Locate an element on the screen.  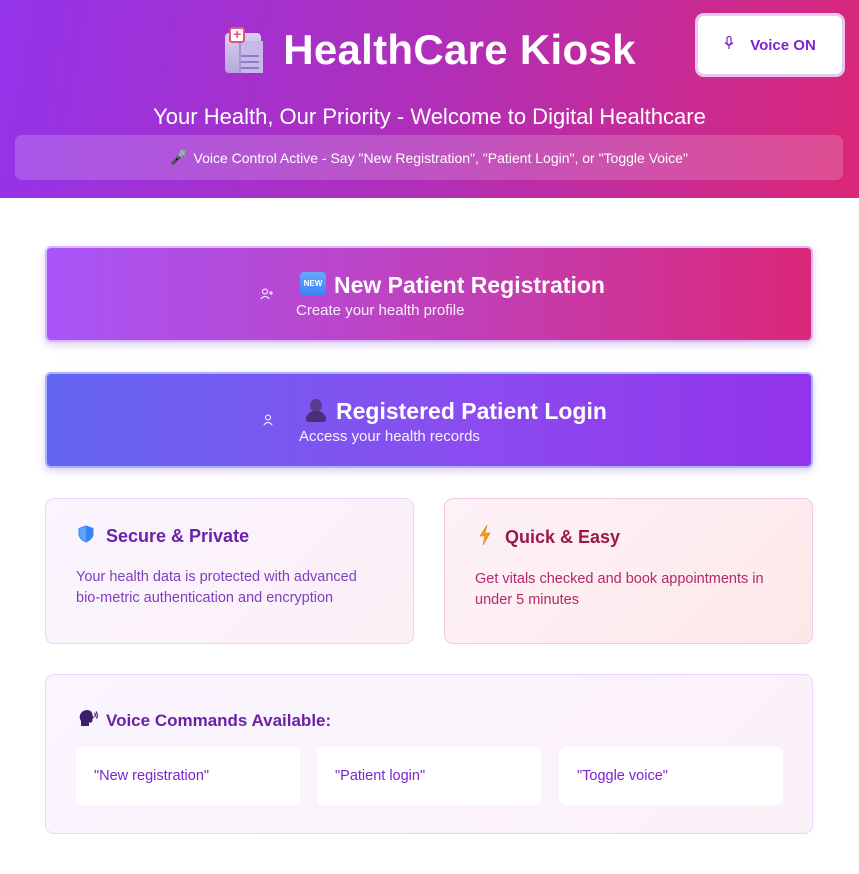
patient-silhouette-icon is located at coordinates (316, 410).